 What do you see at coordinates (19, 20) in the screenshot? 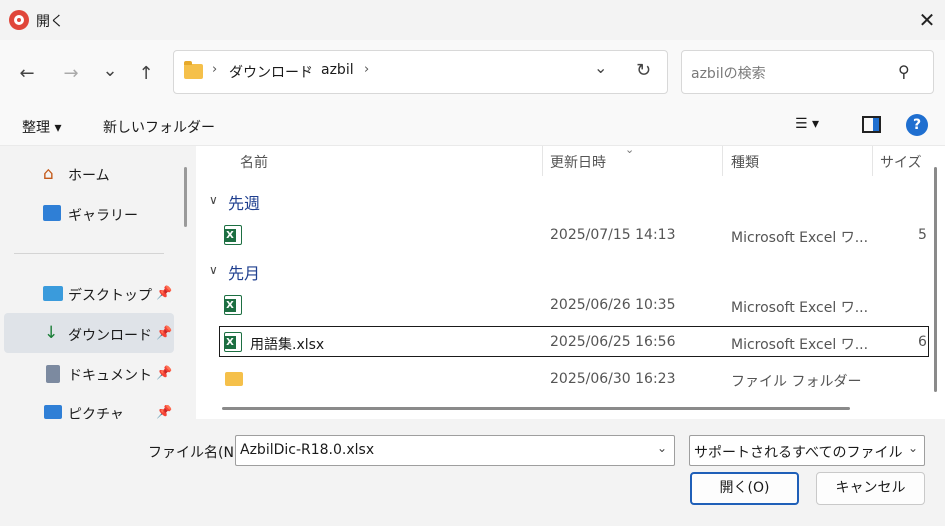
I see `app-icon` at bounding box center [19, 20].